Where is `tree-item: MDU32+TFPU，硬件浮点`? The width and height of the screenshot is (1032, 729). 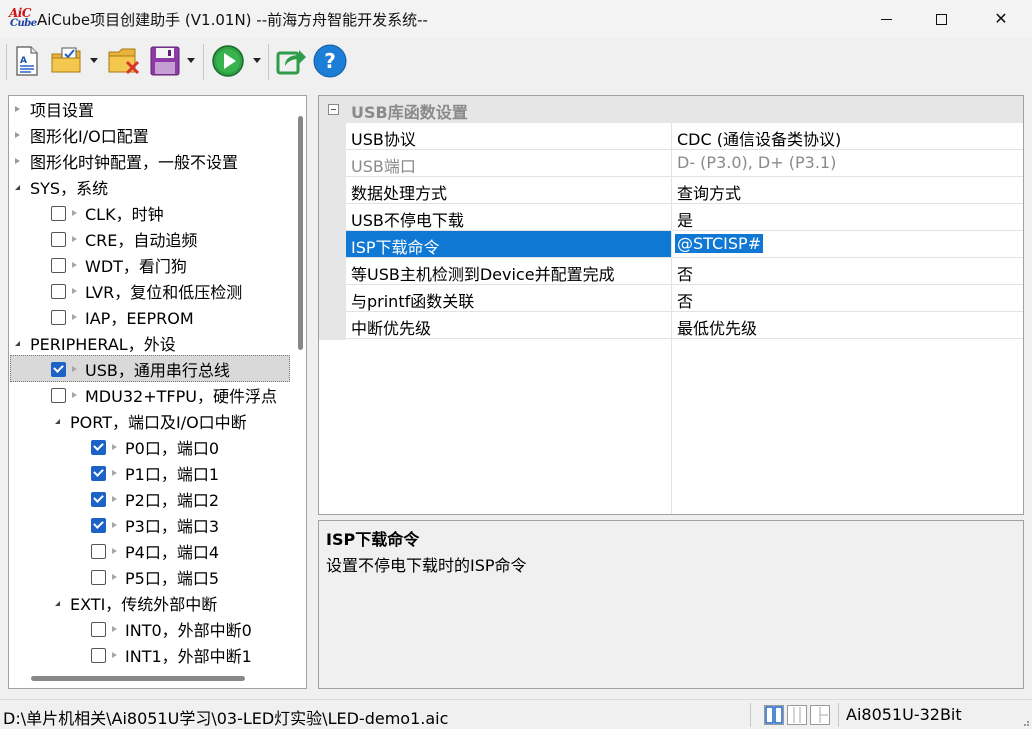 tree-item: MDU32+TFPU，硬件浮点 is located at coordinates (164, 395).